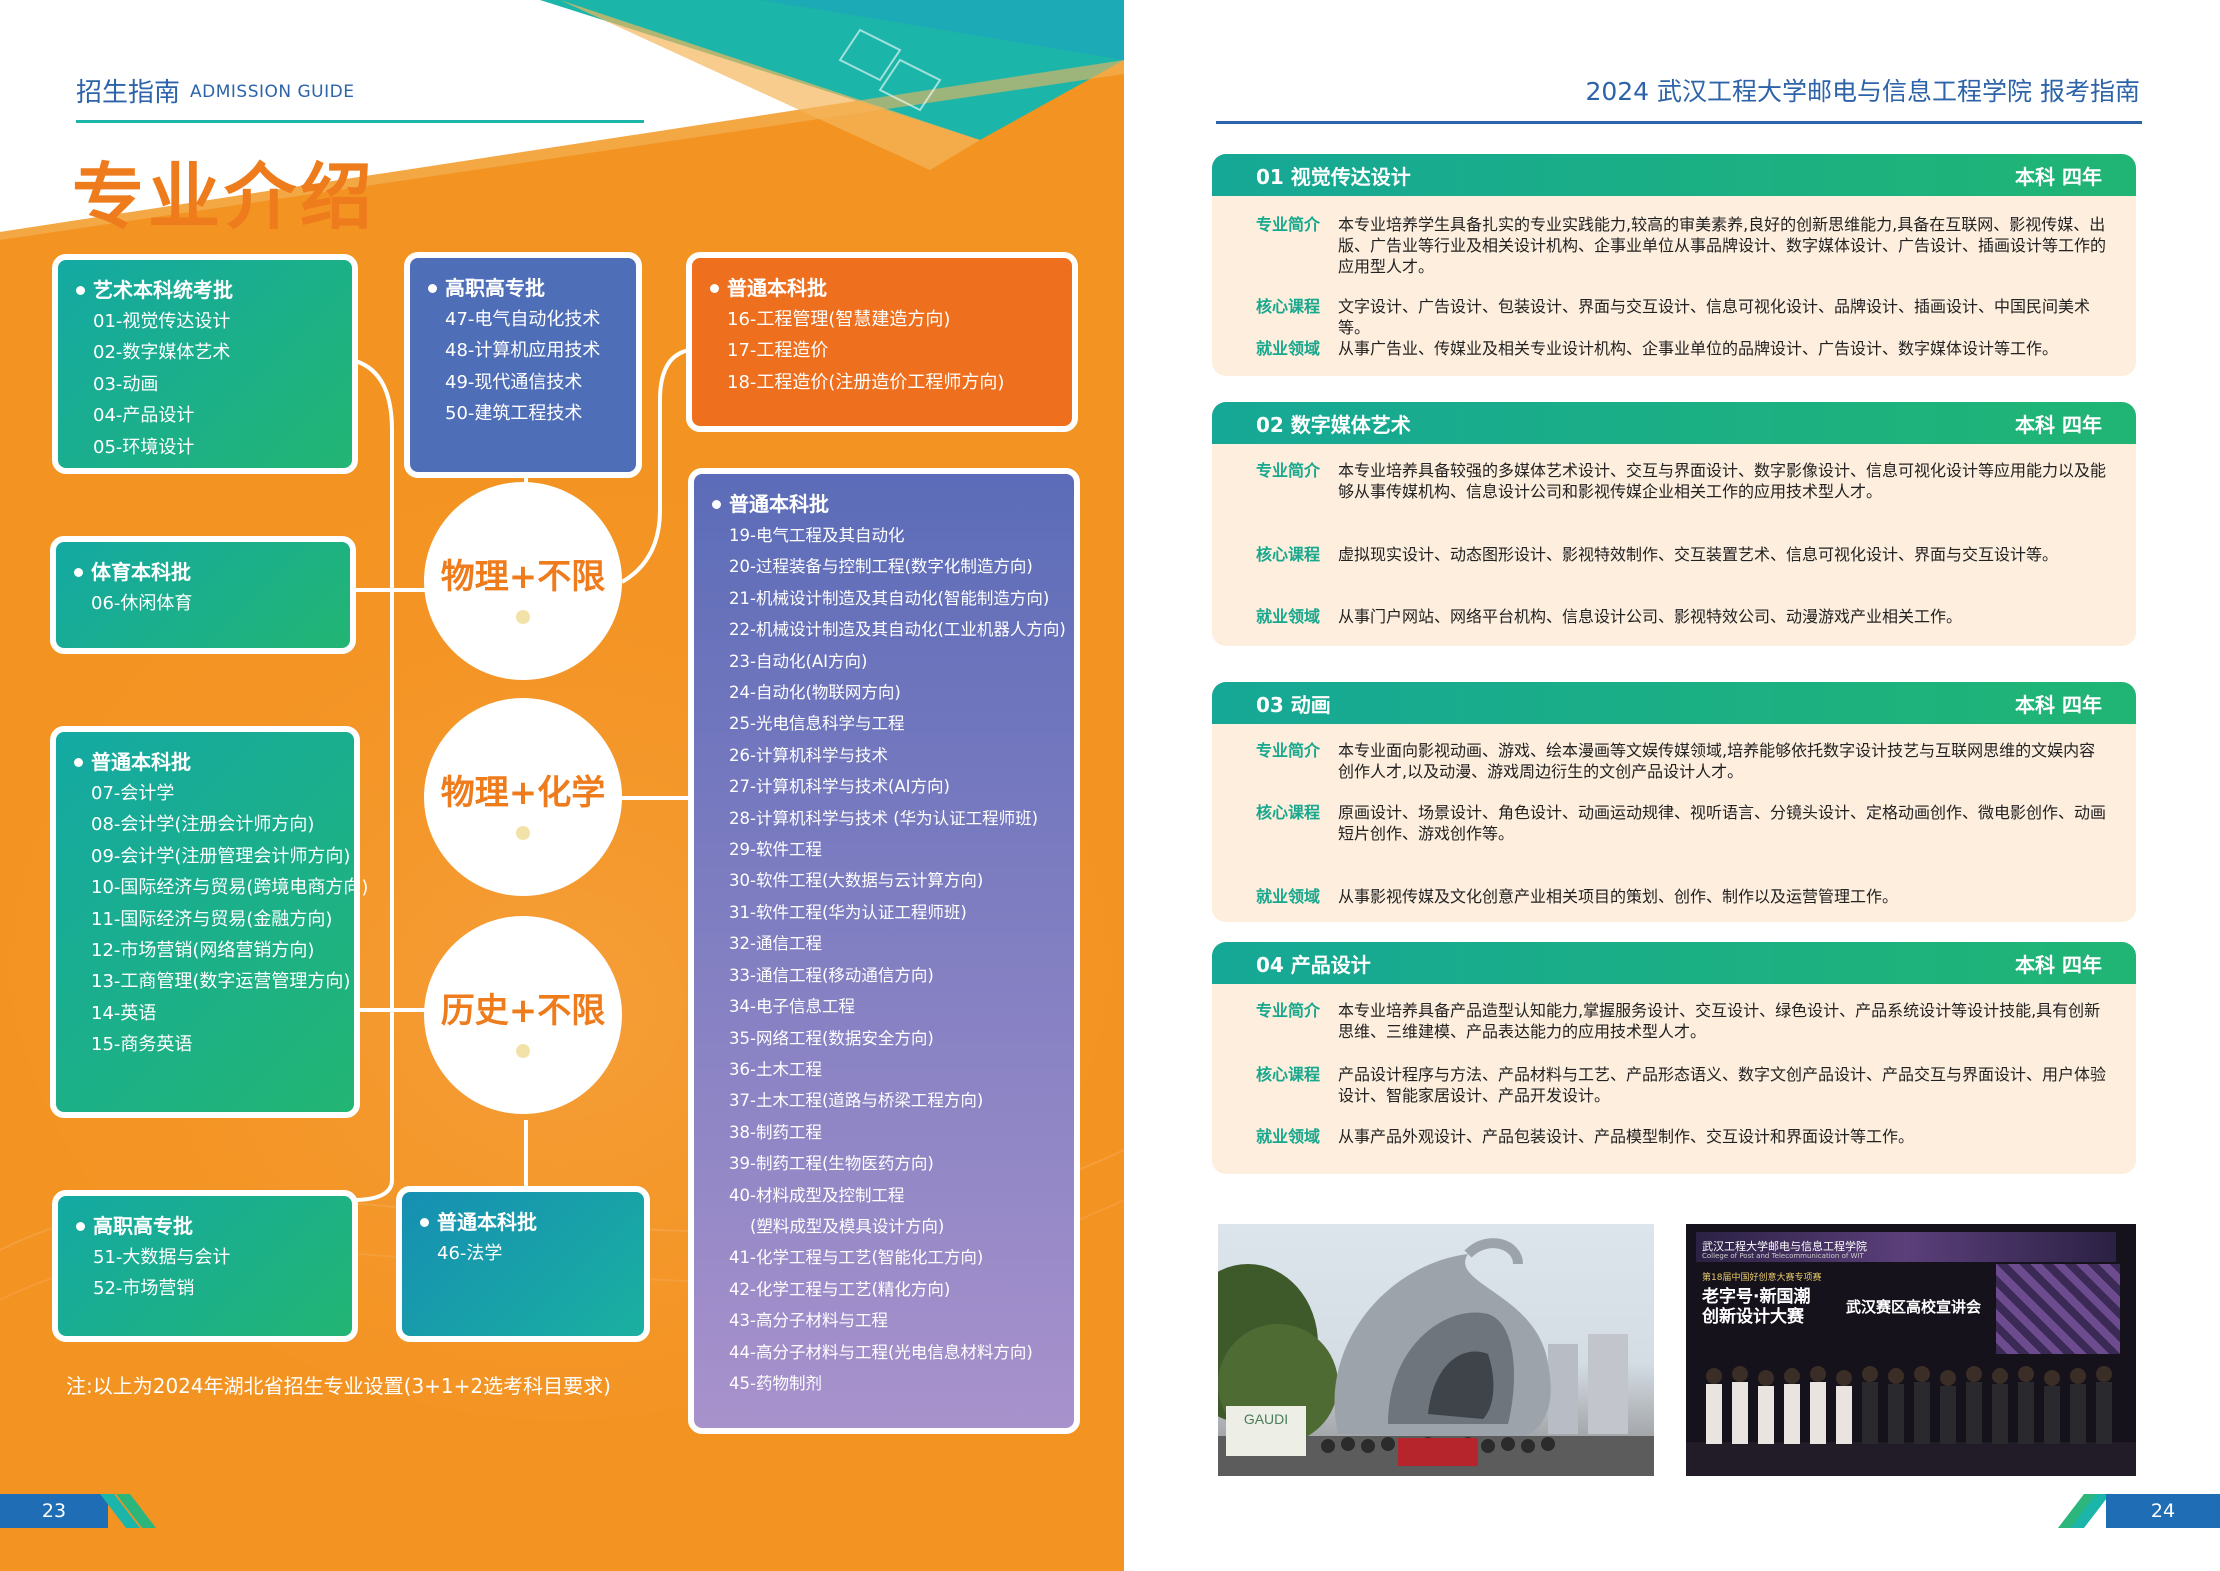 The height and width of the screenshot is (1571, 2220). What do you see at coordinates (523, 576) in the screenshot?
I see `circle-label: 物理+不限` at bounding box center [523, 576].